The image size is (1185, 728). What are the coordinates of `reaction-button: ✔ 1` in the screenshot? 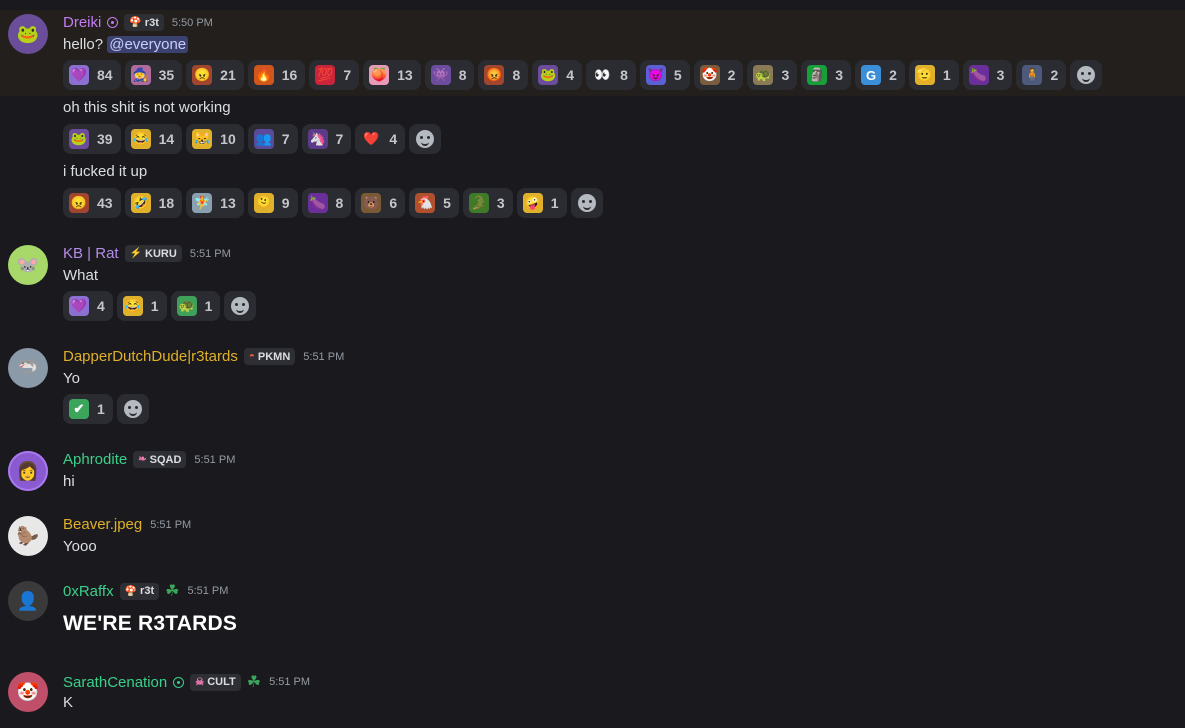 It's located at (88, 409).